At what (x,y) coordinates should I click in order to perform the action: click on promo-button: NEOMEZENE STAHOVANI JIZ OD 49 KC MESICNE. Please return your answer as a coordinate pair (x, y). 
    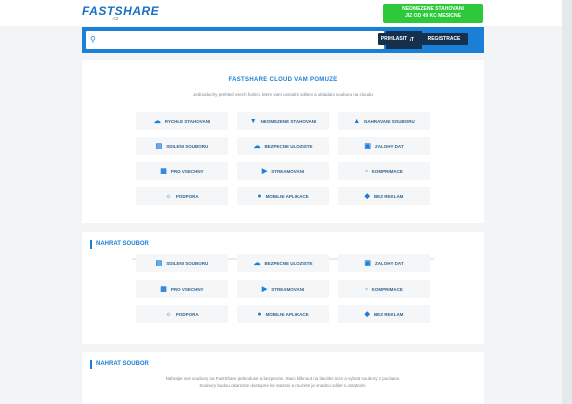
    Looking at the image, I should click on (433, 13).